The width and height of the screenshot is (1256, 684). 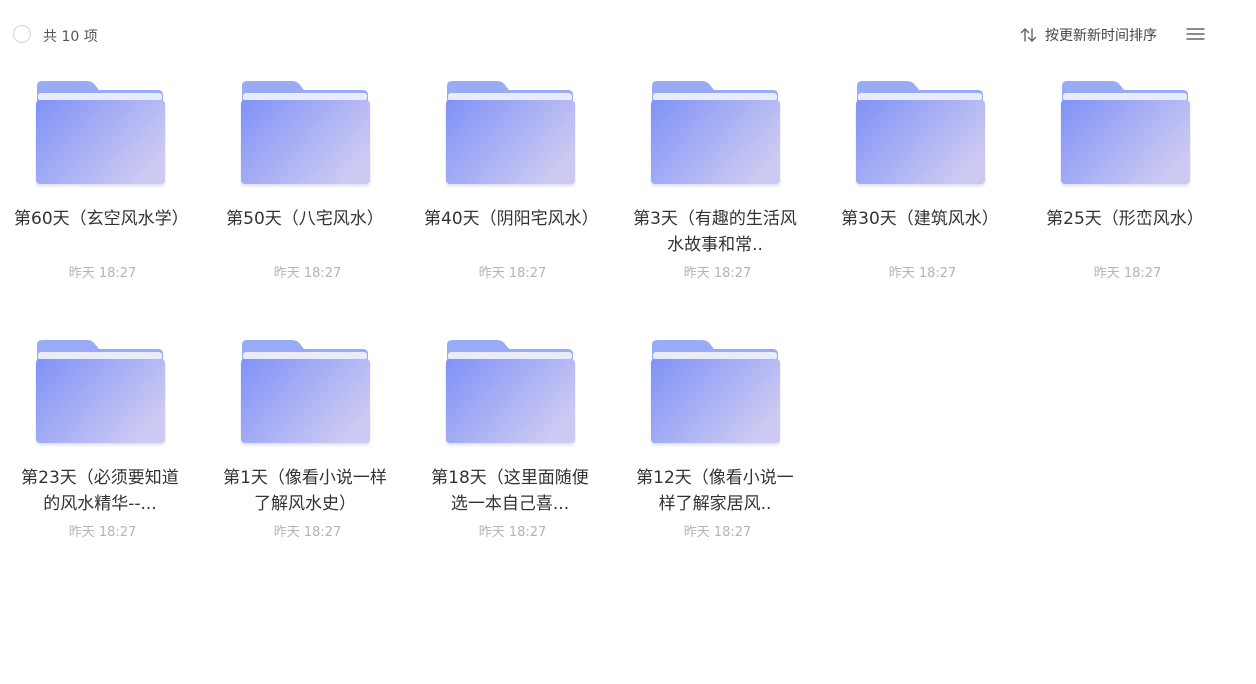 I want to click on folder-item: 第30天（建筑风水） 昨天 18:27, so click(x=922, y=197).